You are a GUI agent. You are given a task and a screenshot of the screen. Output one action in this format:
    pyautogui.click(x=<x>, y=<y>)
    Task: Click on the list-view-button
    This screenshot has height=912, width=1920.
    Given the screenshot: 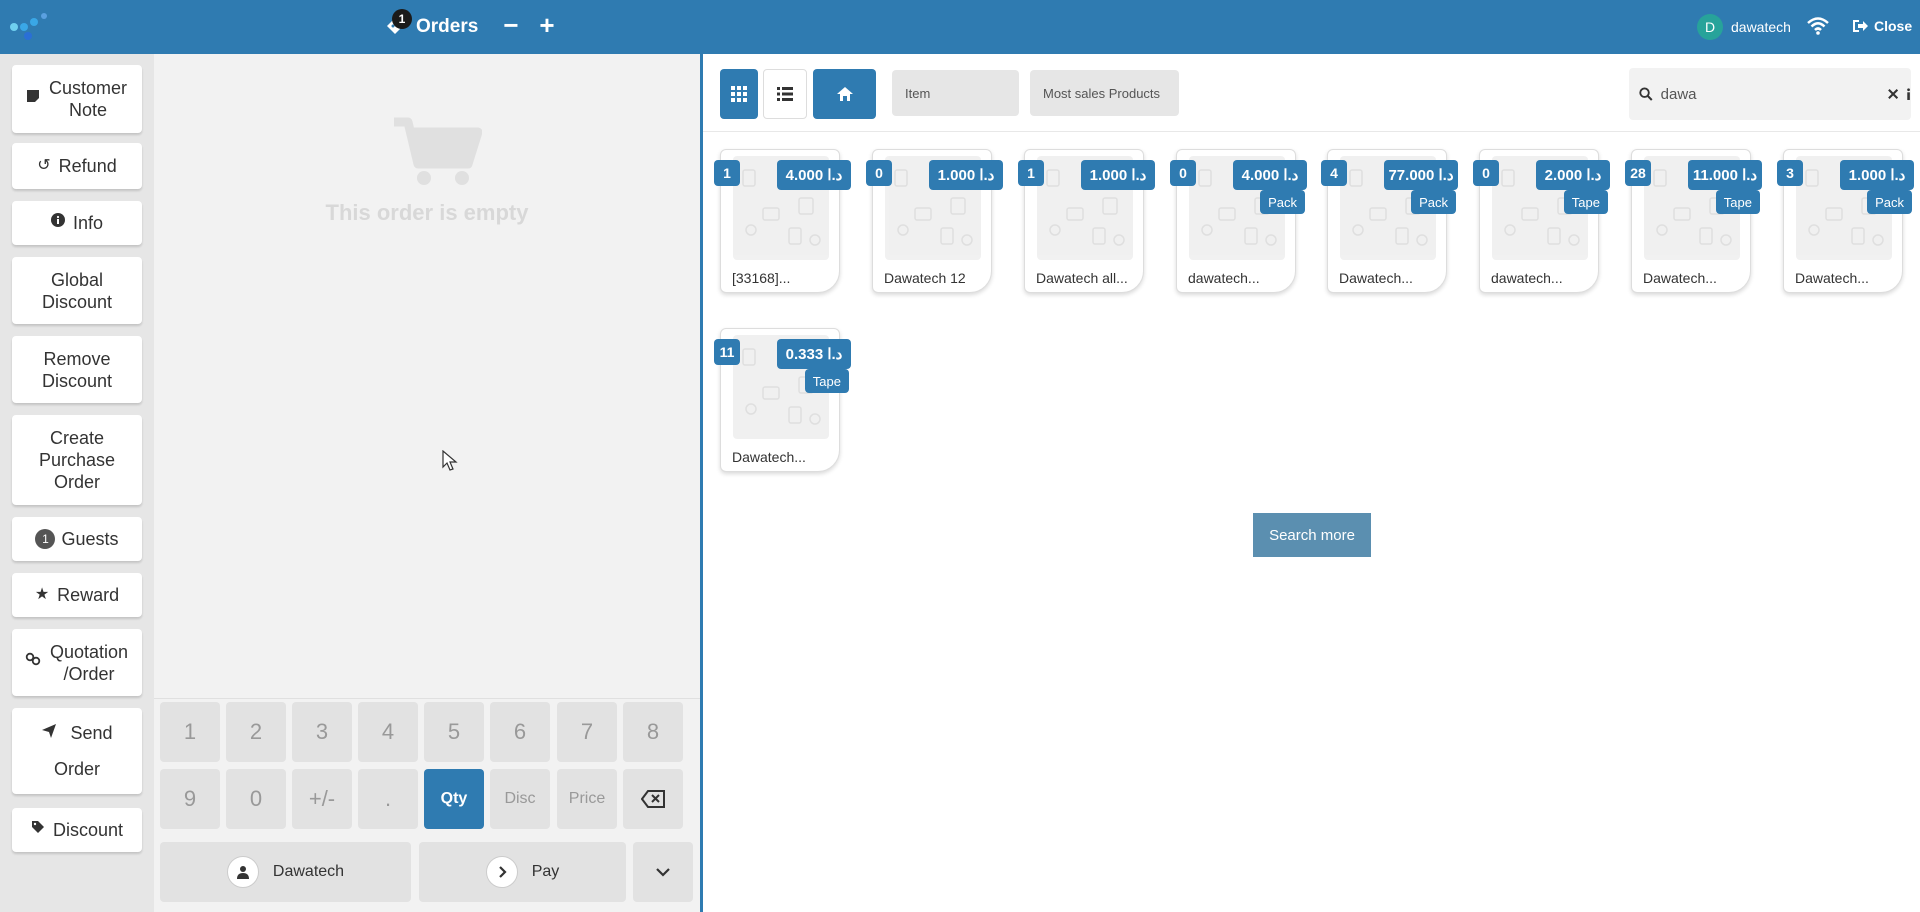 What is the action you would take?
    pyautogui.click(x=785, y=94)
    